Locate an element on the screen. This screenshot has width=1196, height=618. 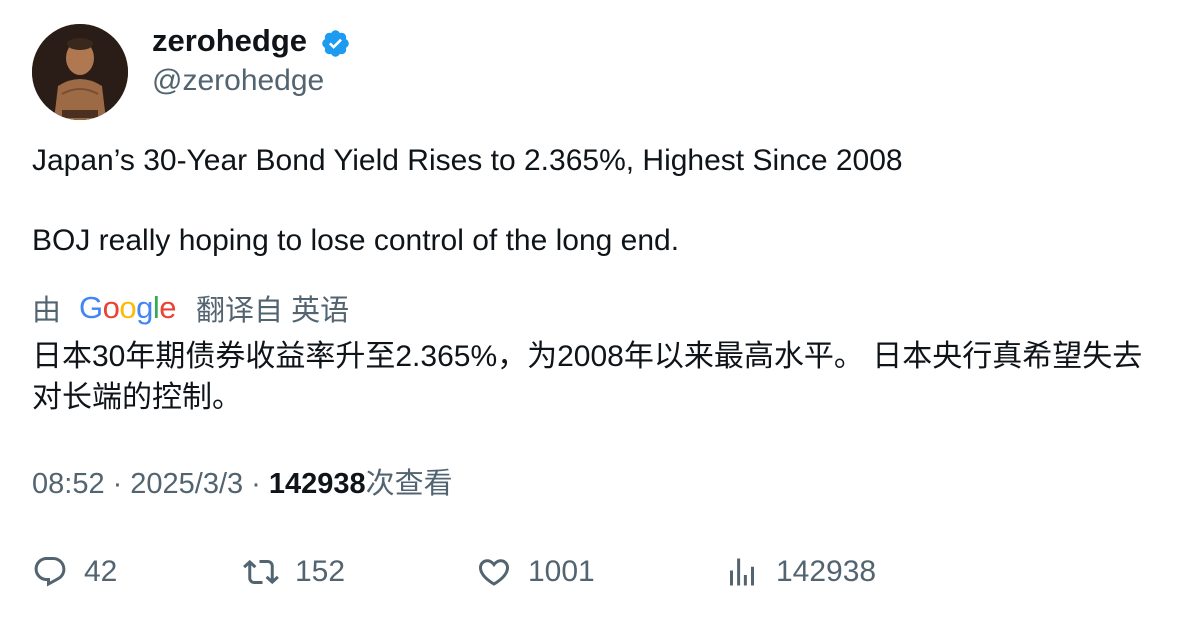
tweet-meta: 08:52 · 2025/3/3 · 142938次查看 is located at coordinates (242, 484).